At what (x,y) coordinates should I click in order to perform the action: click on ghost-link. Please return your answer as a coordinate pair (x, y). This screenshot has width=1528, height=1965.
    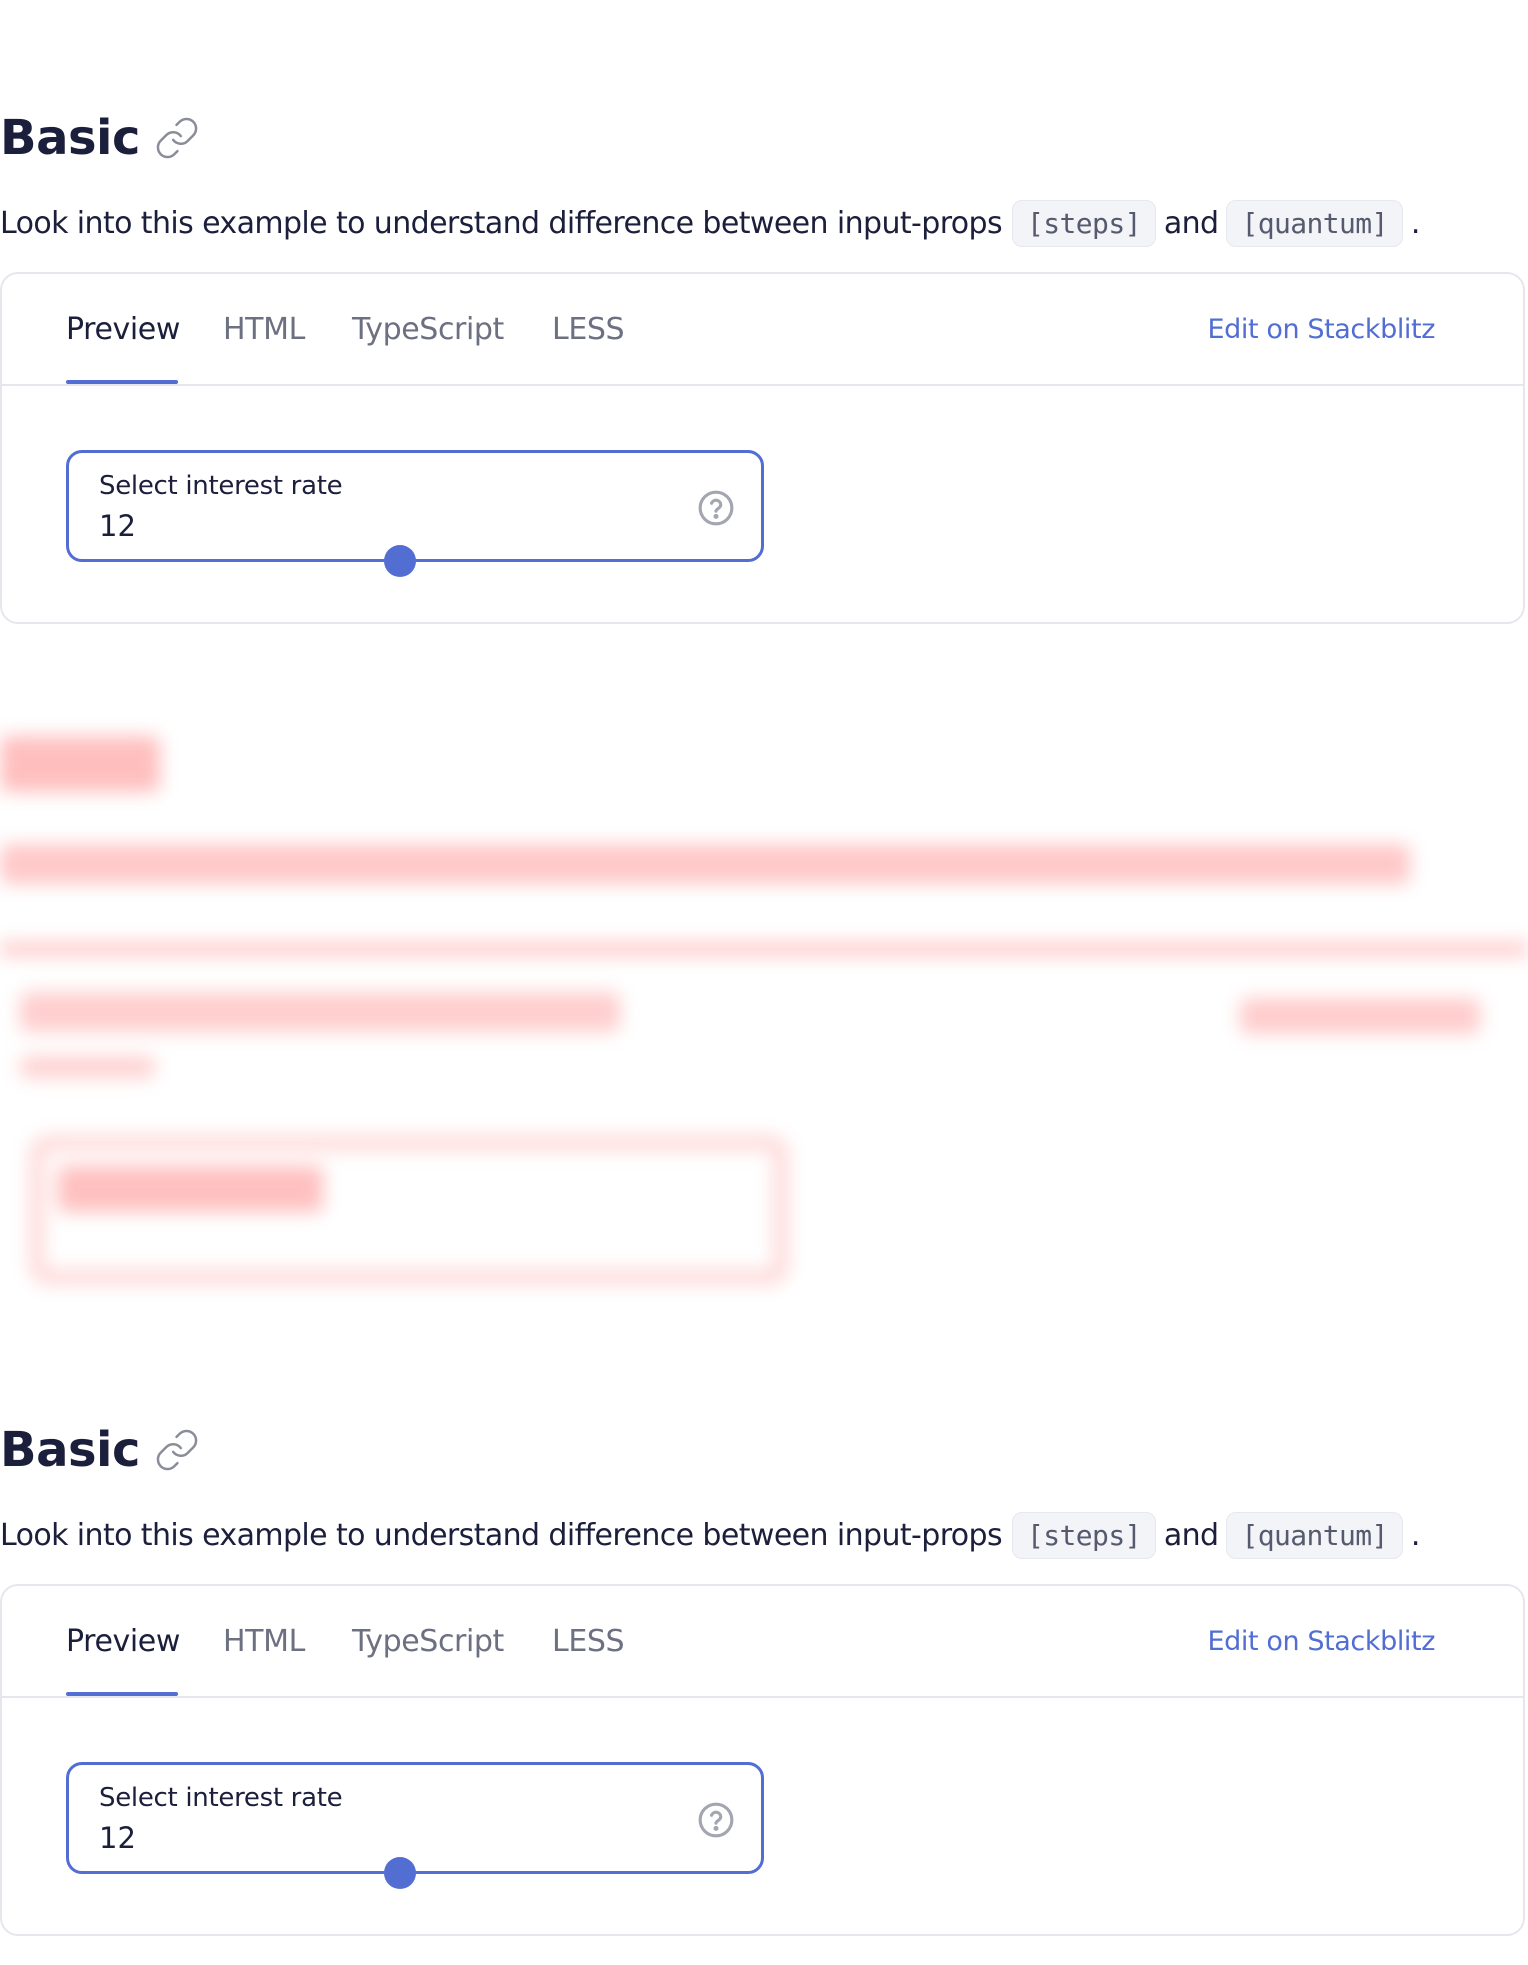
    Looking at the image, I should click on (1360, 1016).